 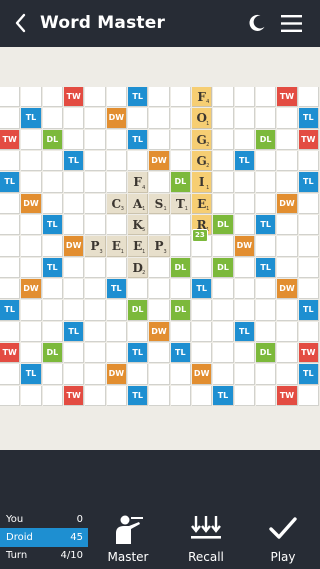 What do you see at coordinates (291, 23) in the screenshot?
I see `hamburger-menu-icon` at bounding box center [291, 23].